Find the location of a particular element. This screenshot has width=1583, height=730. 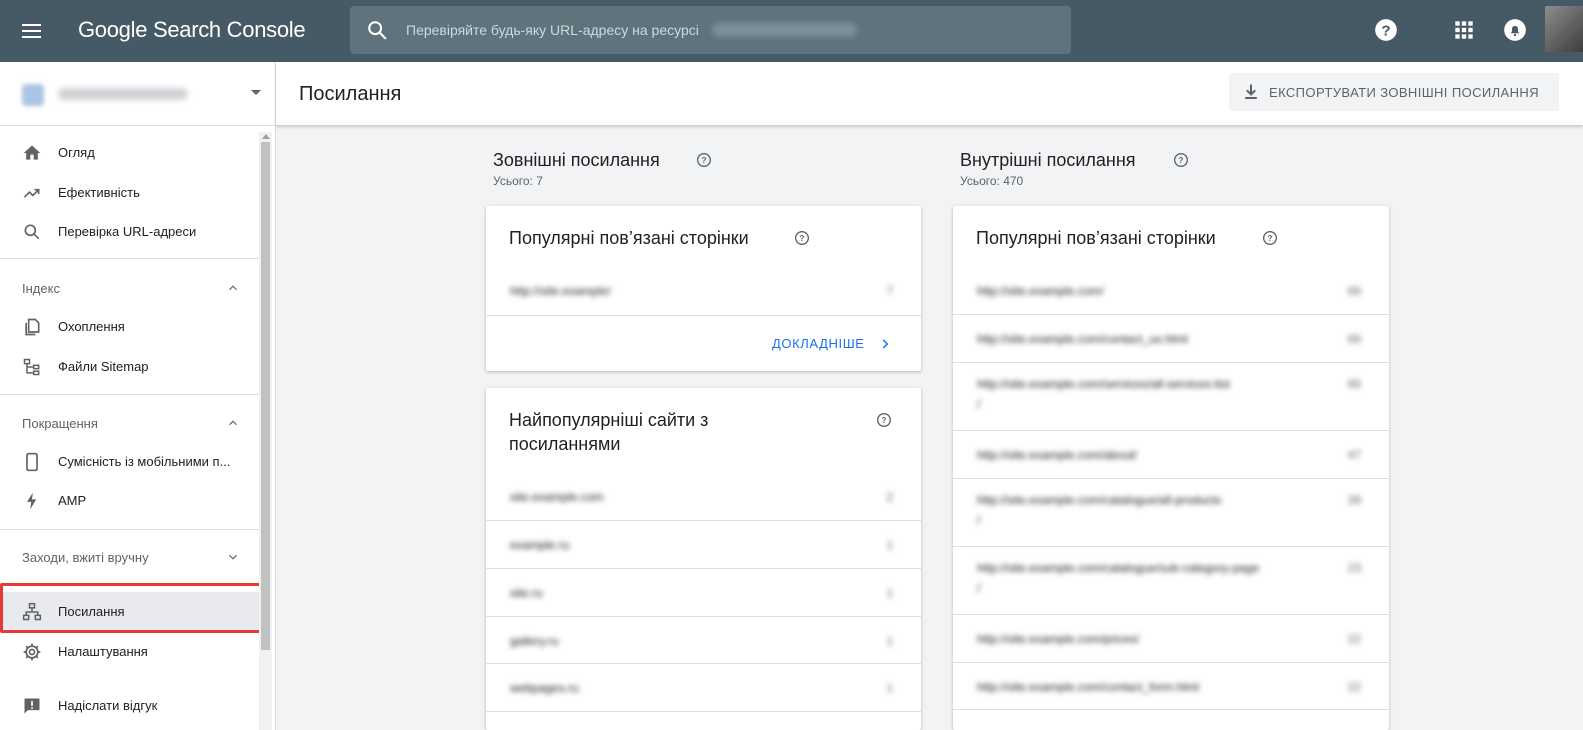

table-row: site.ru 1 is located at coordinates (703, 593).